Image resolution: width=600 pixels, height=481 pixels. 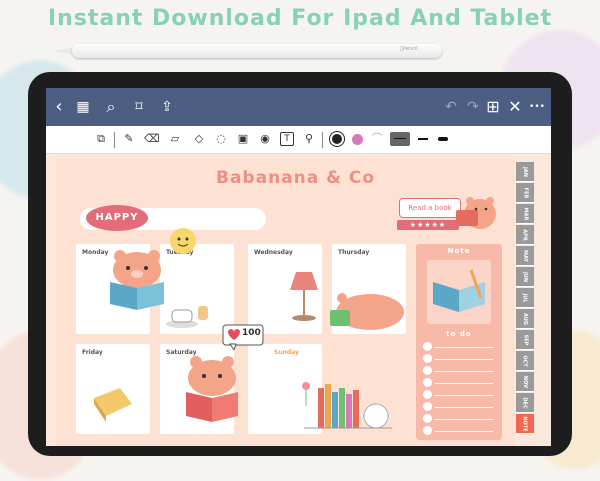 What do you see at coordinates (525, 193) in the screenshot?
I see `tab-feb: FEB` at bounding box center [525, 193].